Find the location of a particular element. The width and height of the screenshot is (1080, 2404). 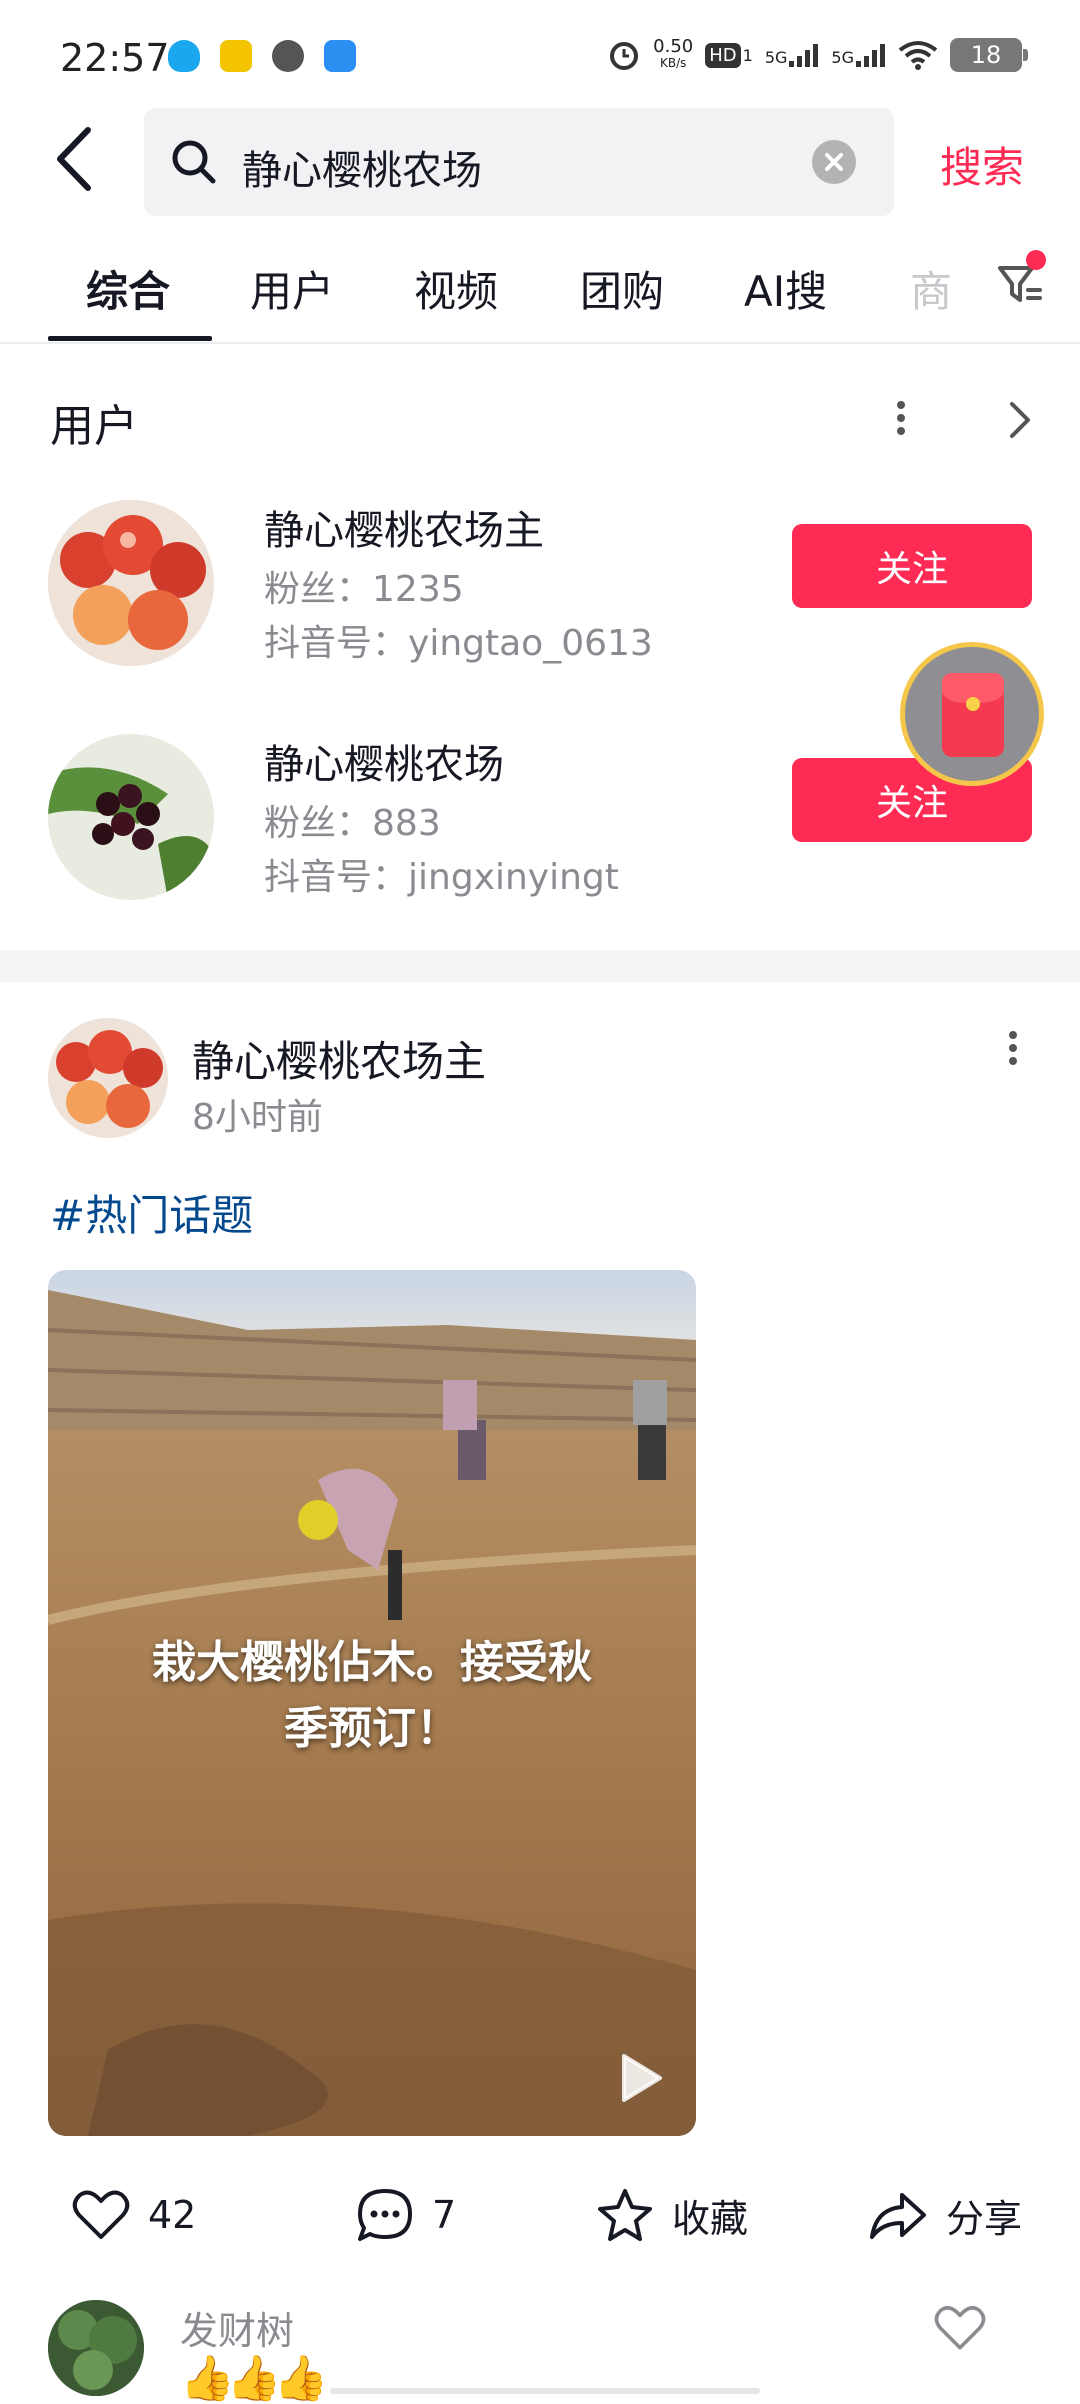

tab-ai-search: AI搜 is located at coordinates (785, 288).